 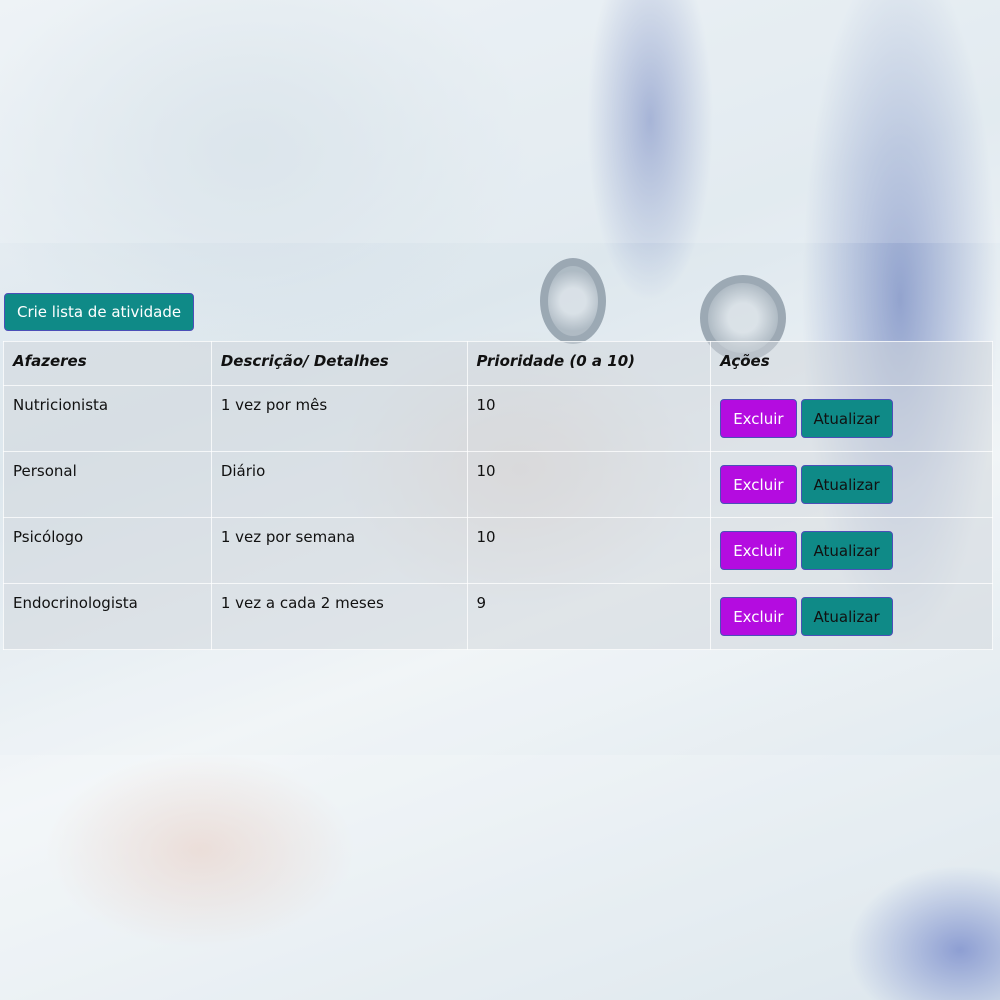 I want to click on task-cell: Endocrinologista, so click(x=107, y=616).